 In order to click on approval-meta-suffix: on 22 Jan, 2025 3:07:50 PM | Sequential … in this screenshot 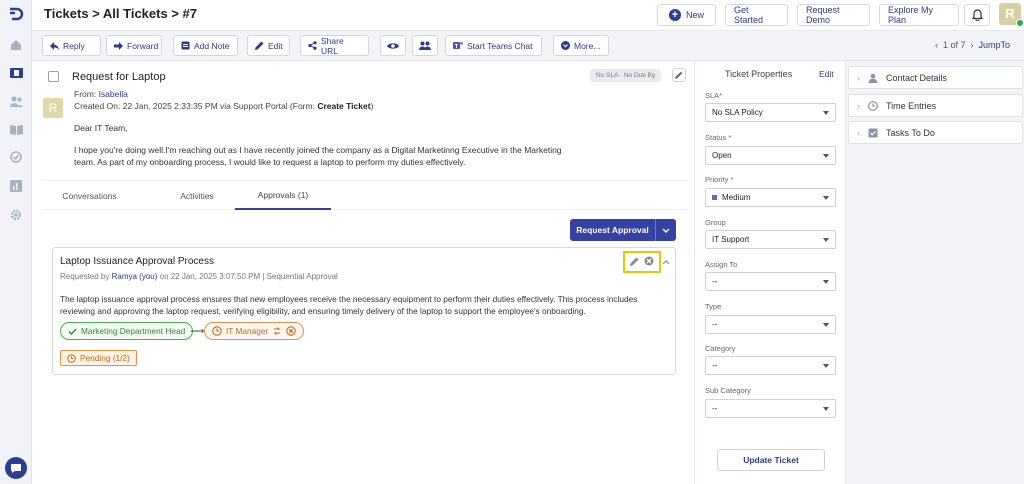, I will do `click(247, 276)`.